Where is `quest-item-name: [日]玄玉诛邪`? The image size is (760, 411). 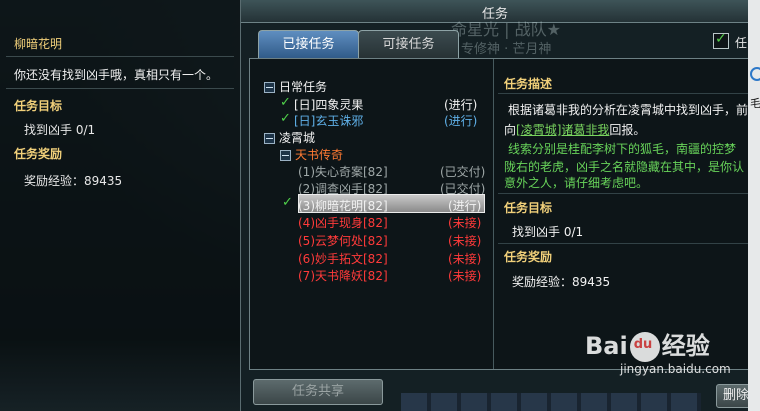
quest-item-name: [日]玄玉诛邪 is located at coordinates (329, 121).